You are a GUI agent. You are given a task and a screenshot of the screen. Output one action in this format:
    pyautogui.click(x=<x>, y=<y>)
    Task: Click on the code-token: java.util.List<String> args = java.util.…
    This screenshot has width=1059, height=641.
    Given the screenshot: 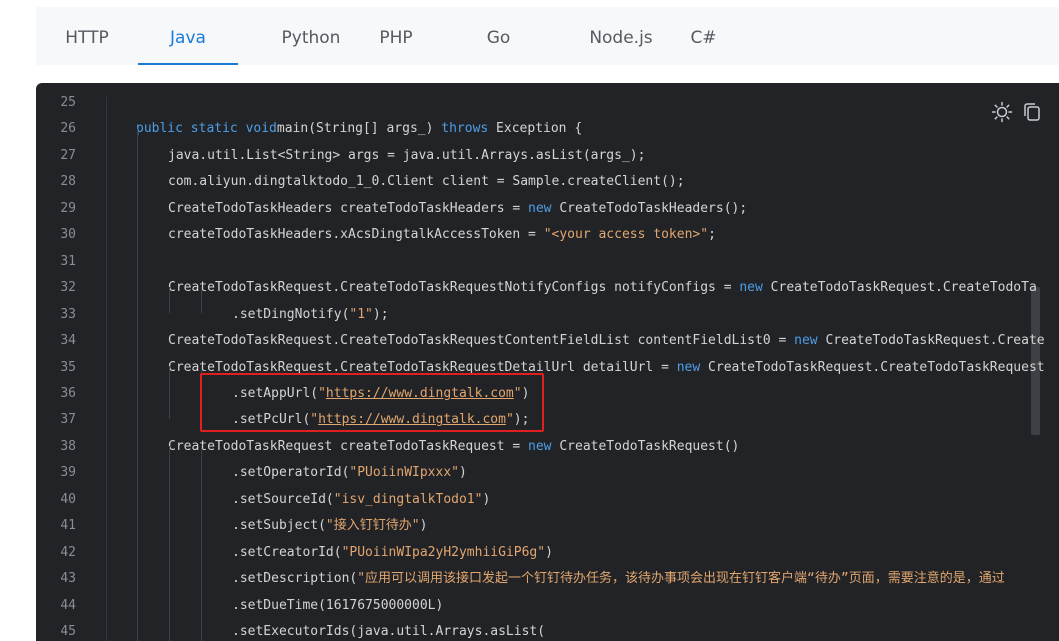 What is the action you would take?
    pyautogui.click(x=407, y=155)
    